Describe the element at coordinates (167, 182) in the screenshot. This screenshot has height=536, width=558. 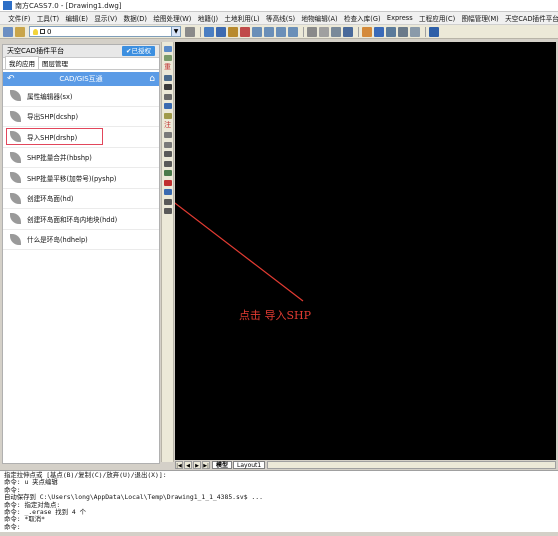
I see `elevation-icon` at that location.